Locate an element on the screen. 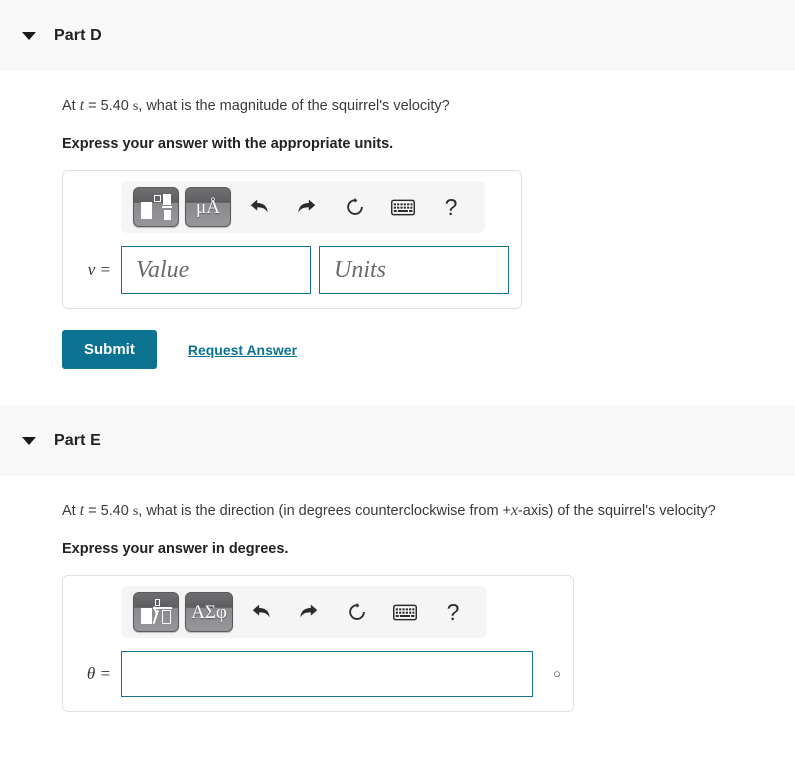  part-d-answer-panel: μÅ ? v = Value Units is located at coordinates (292, 239).